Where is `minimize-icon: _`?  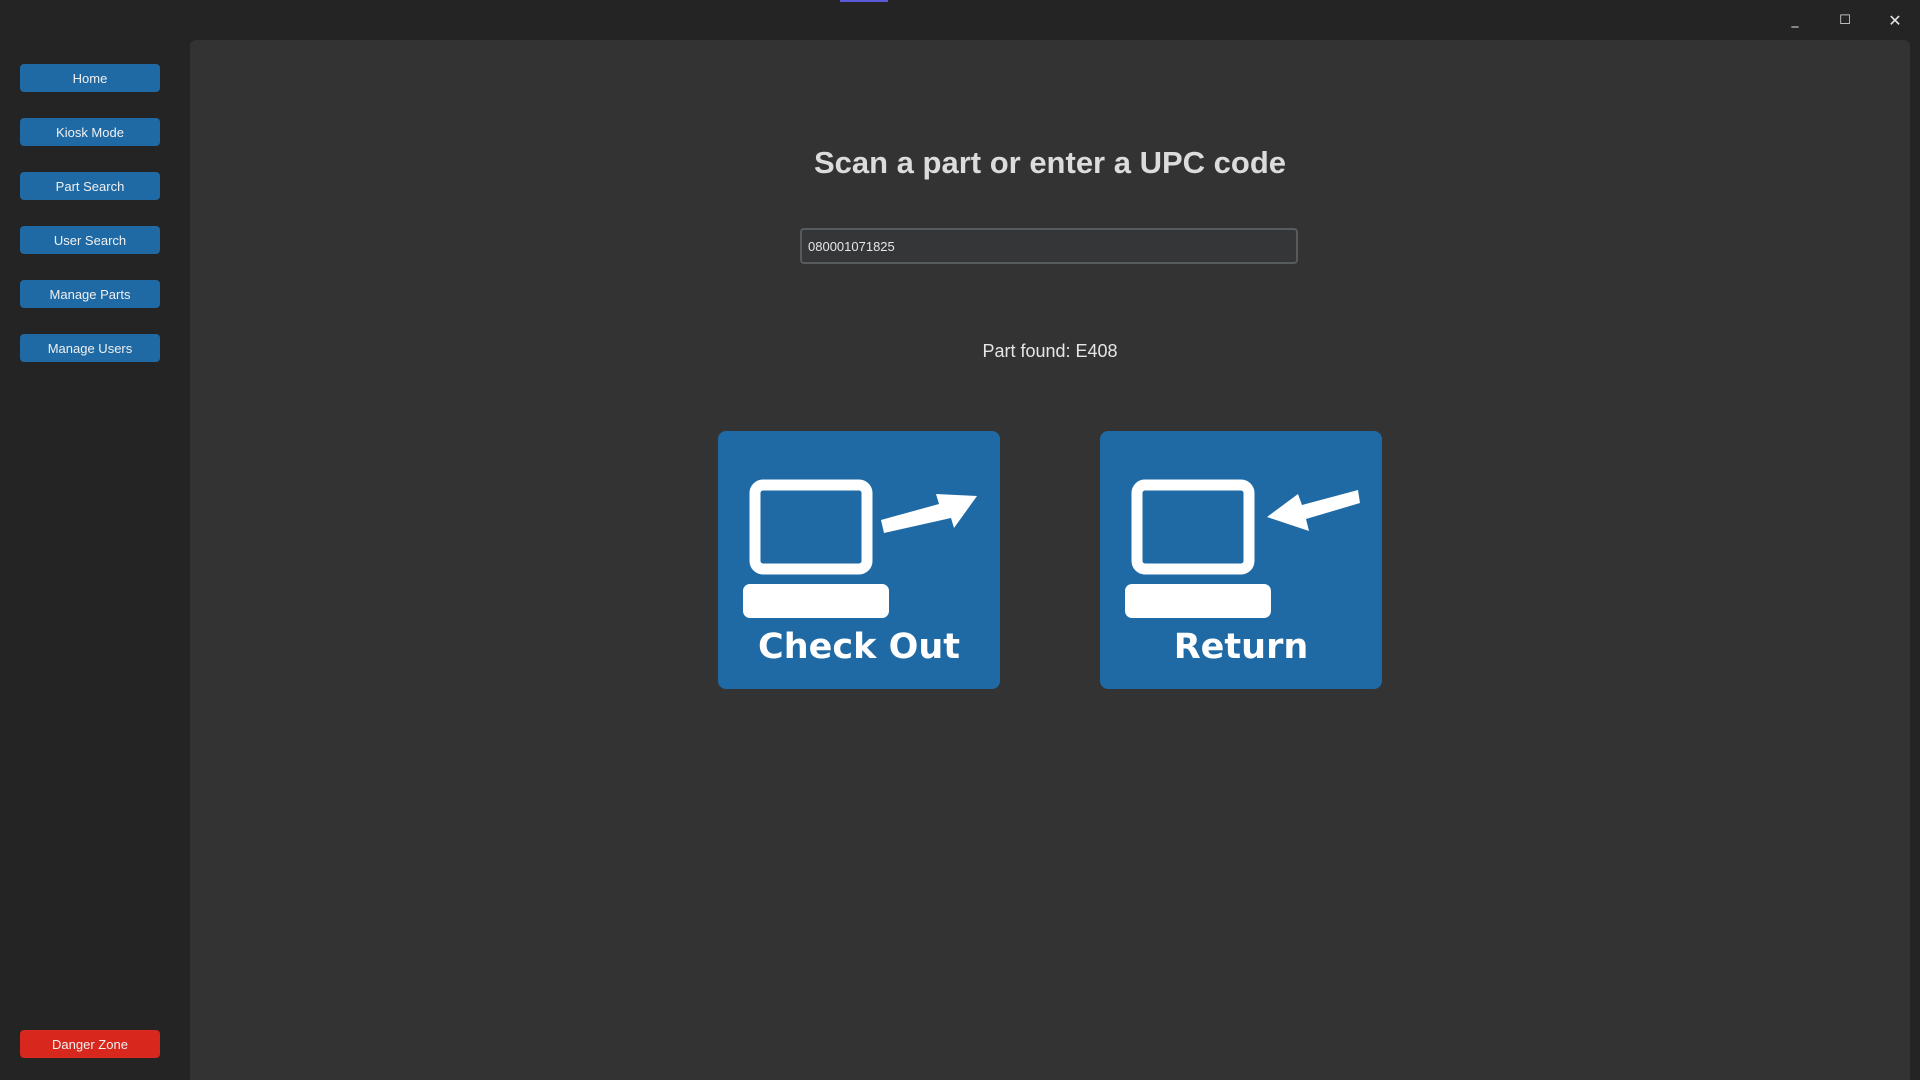 minimize-icon: _ is located at coordinates (1795, 20).